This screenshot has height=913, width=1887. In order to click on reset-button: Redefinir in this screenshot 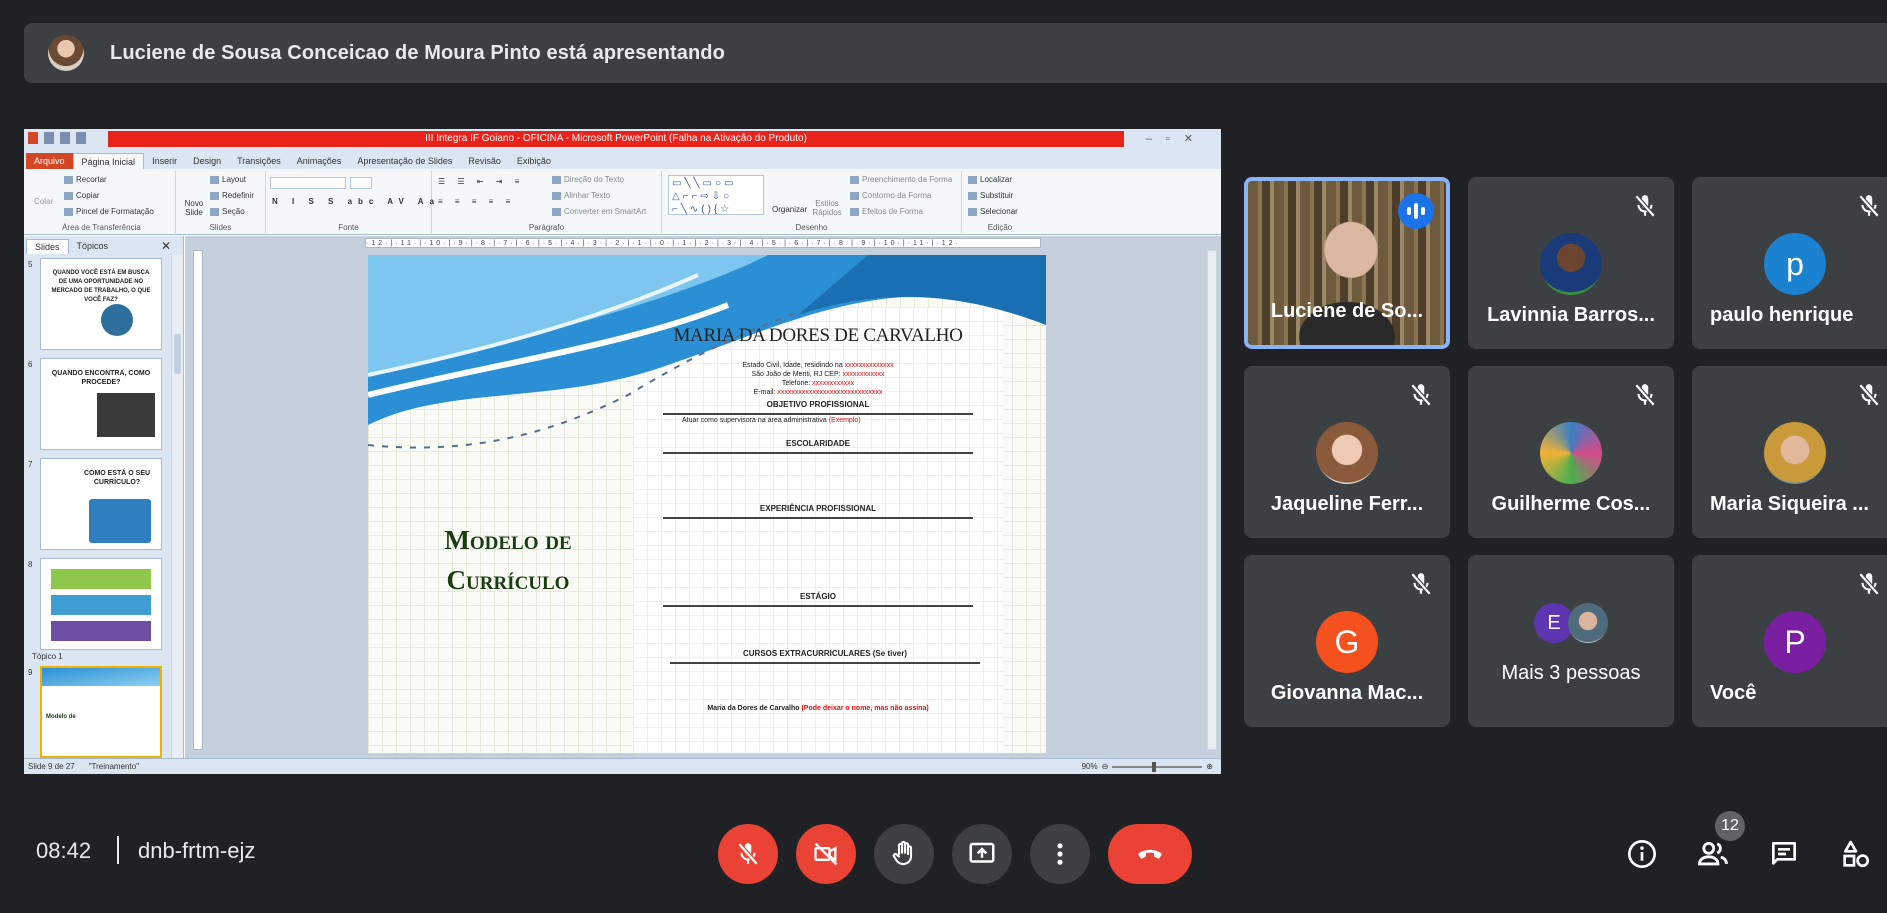, I will do `click(232, 195)`.